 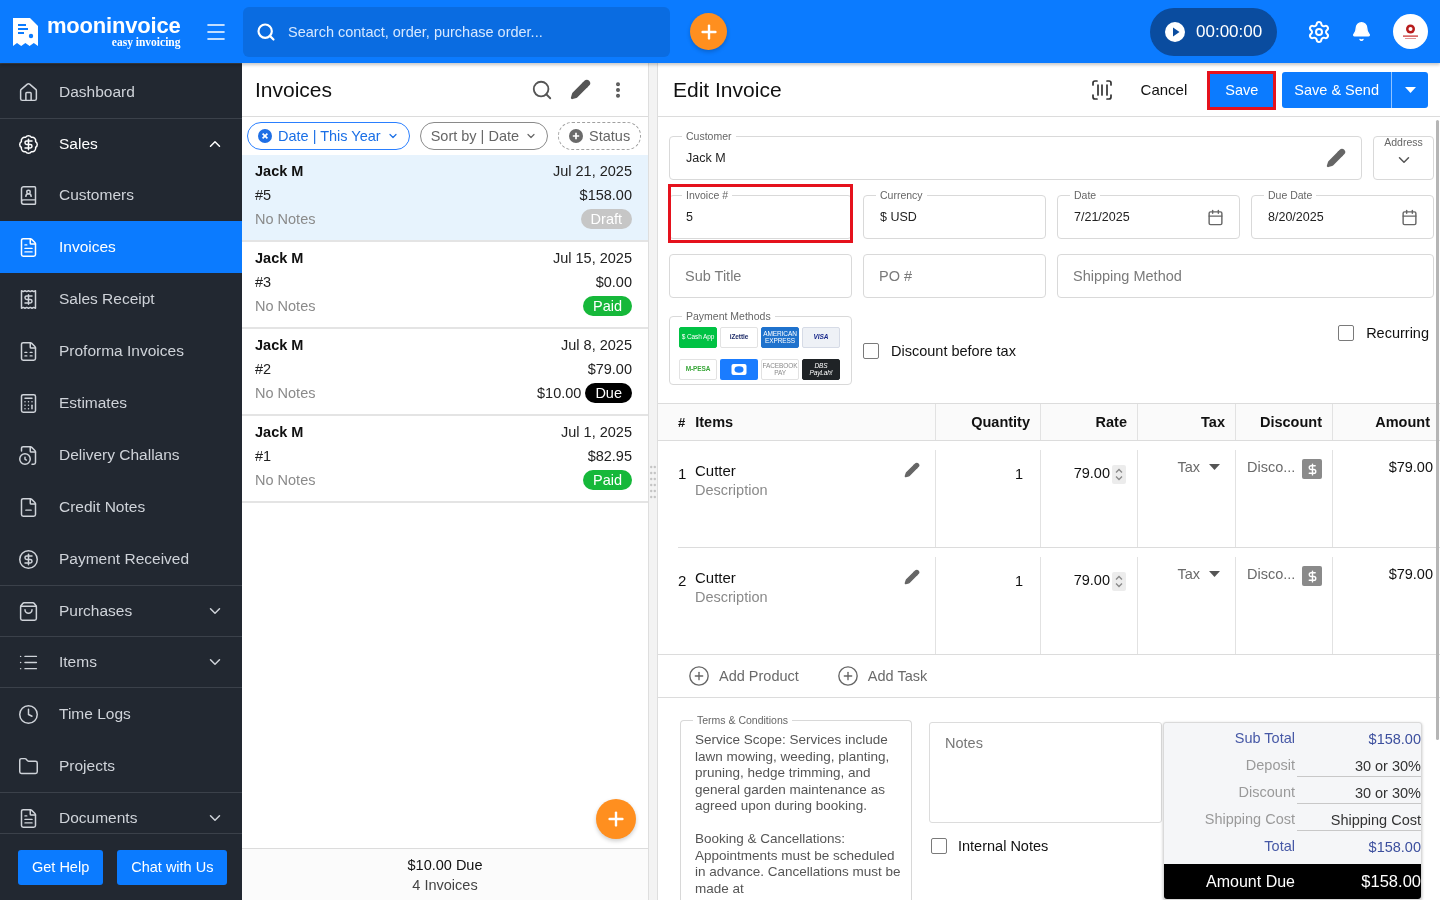 I want to click on timer-button: 00:00:00, so click(x=1213, y=31).